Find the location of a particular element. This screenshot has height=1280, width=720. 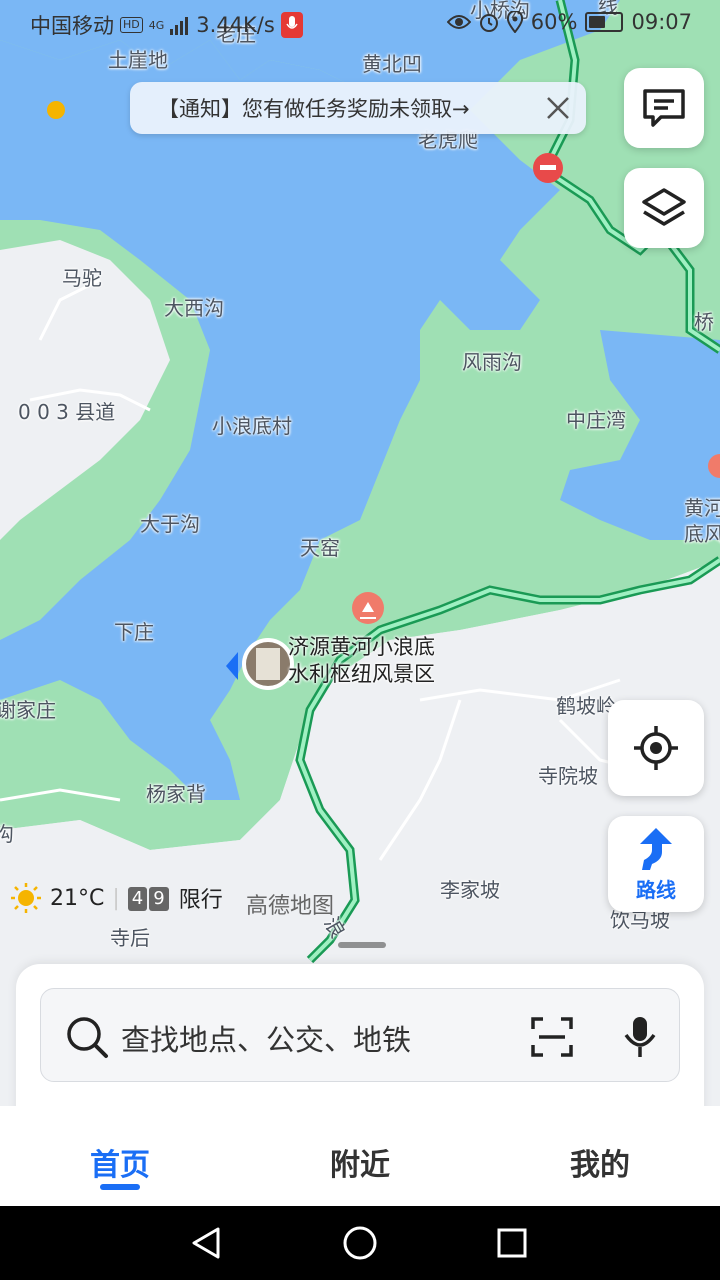

map-label: 黄北凹 is located at coordinates (392, 64).